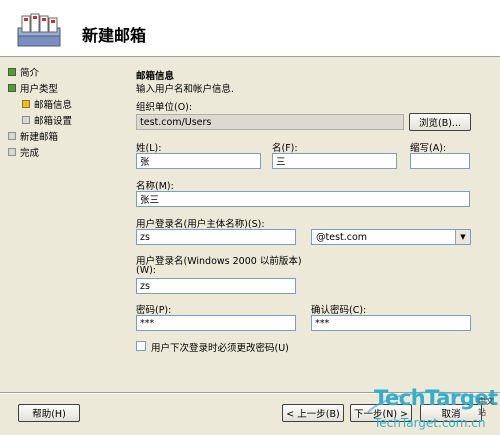  Describe the element at coordinates (220, 348) in the screenshot. I see `must-change-password-label: 用户下次登录时必须更改密码(U)` at that location.